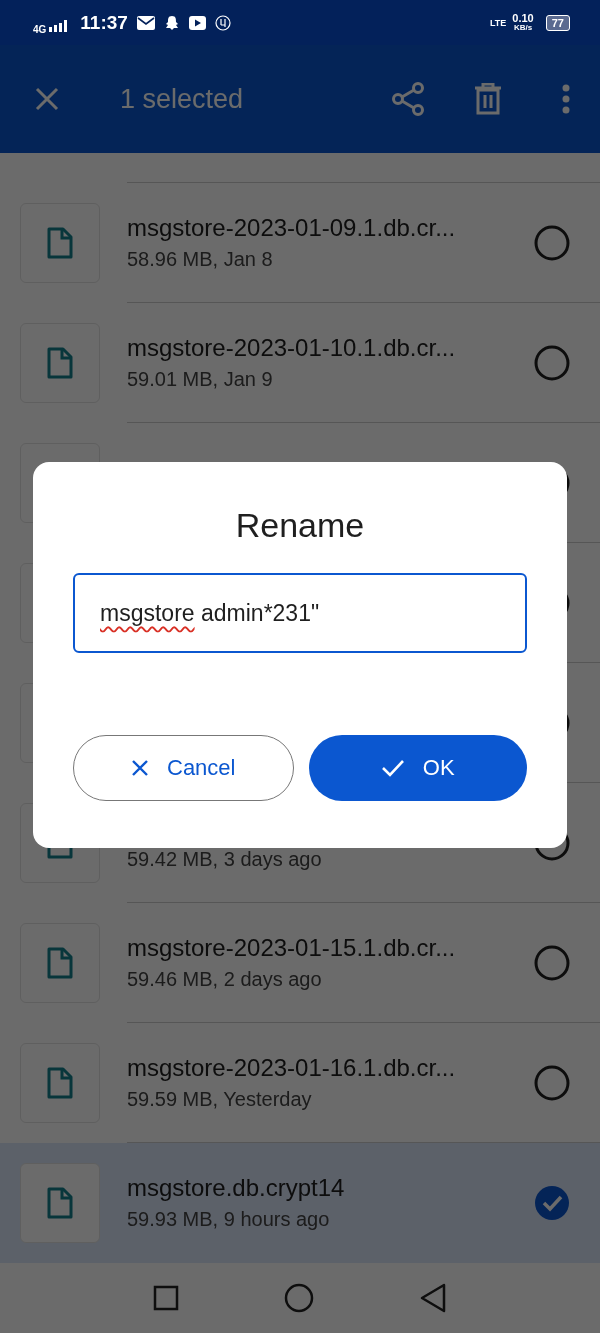 The width and height of the screenshot is (600, 1333). Describe the element at coordinates (183, 768) in the screenshot. I see `cancel-button: Cancel` at that location.